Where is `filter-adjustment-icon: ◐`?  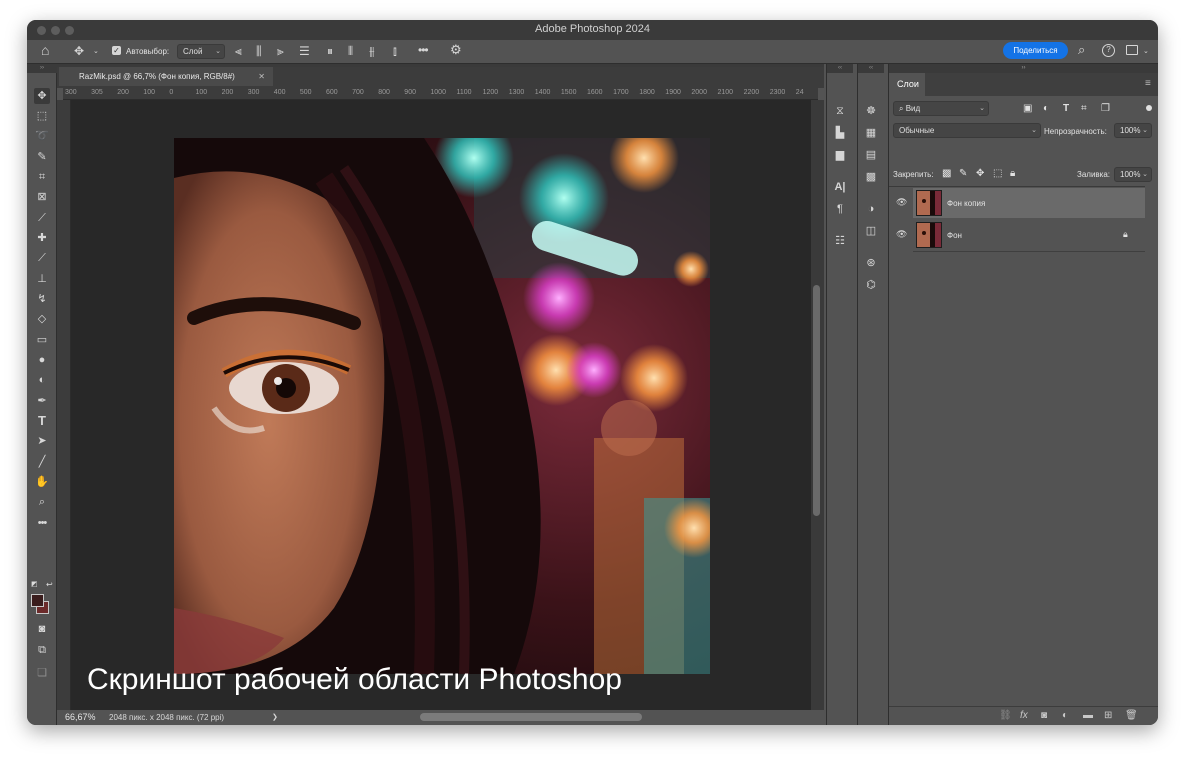 filter-adjustment-icon: ◐ is located at coordinates (1046, 108).